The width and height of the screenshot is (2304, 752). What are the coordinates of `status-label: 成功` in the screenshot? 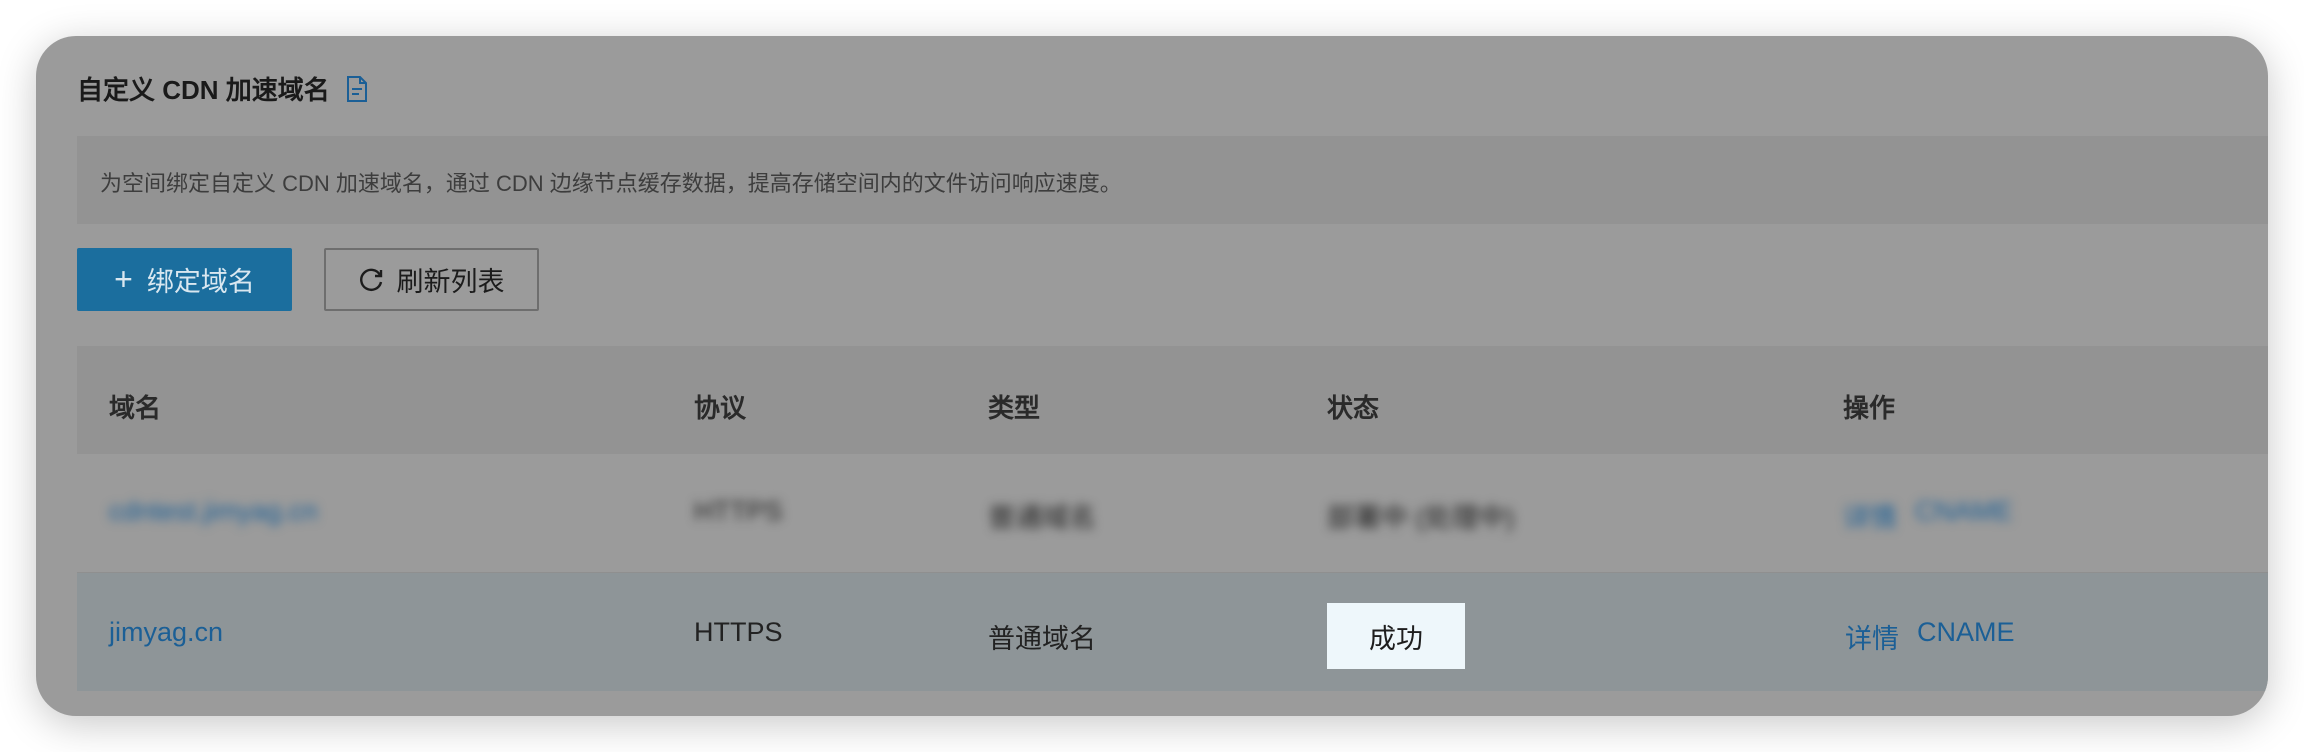 It's located at (1396, 638).